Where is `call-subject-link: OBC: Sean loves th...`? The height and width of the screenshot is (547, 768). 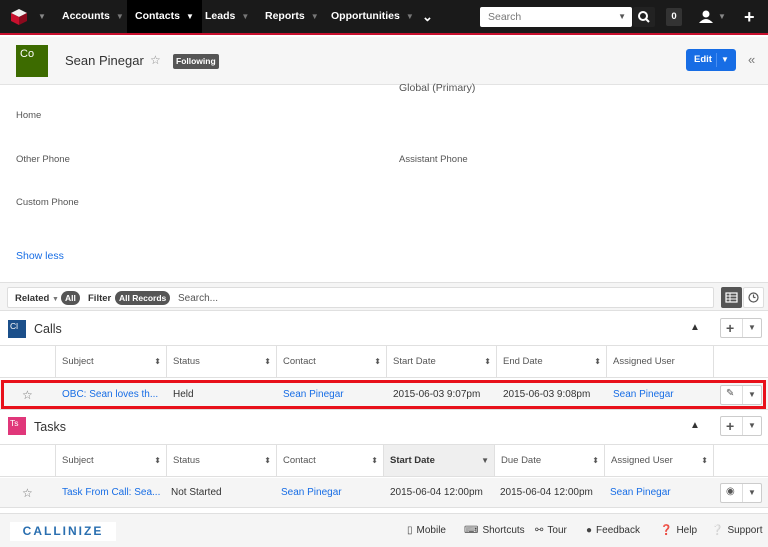
call-subject-link: OBC: Sean loves th... is located at coordinates (110, 395).